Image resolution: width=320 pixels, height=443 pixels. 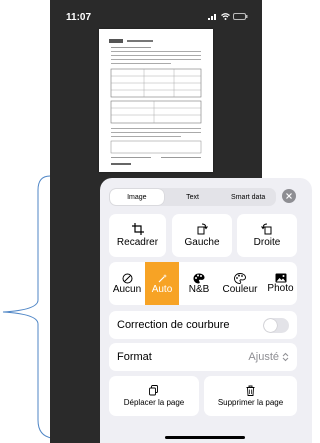 I want to click on rotate-left-label: Gauche, so click(x=202, y=242).